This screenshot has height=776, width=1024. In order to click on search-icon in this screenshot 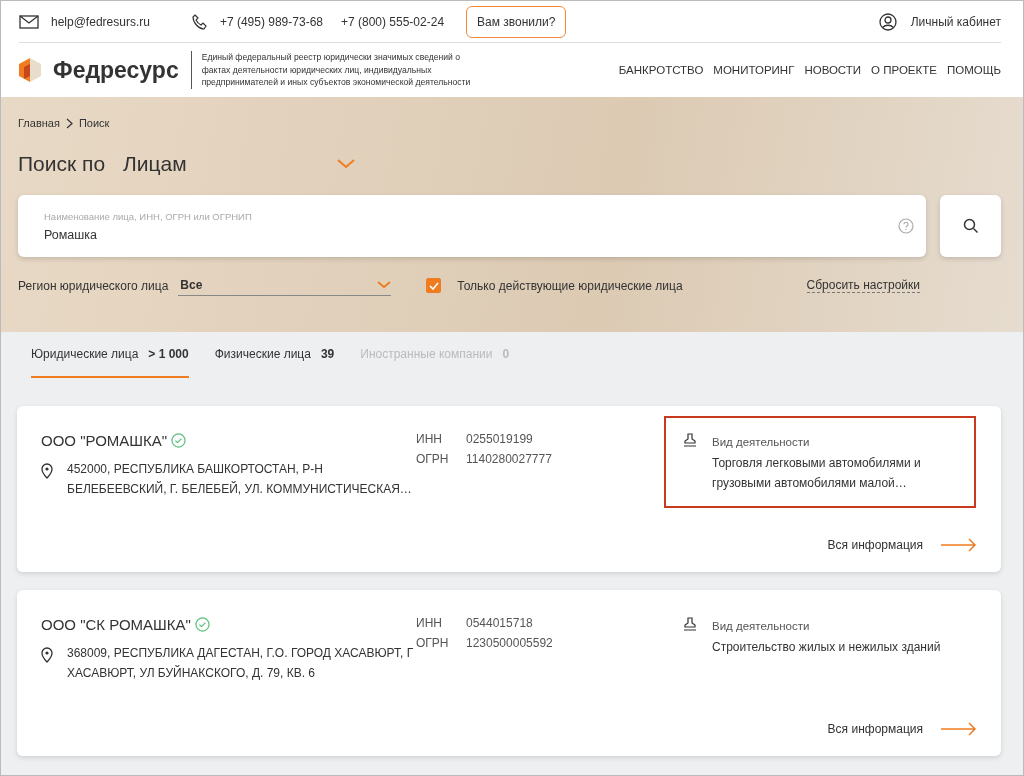, I will do `click(970, 226)`.